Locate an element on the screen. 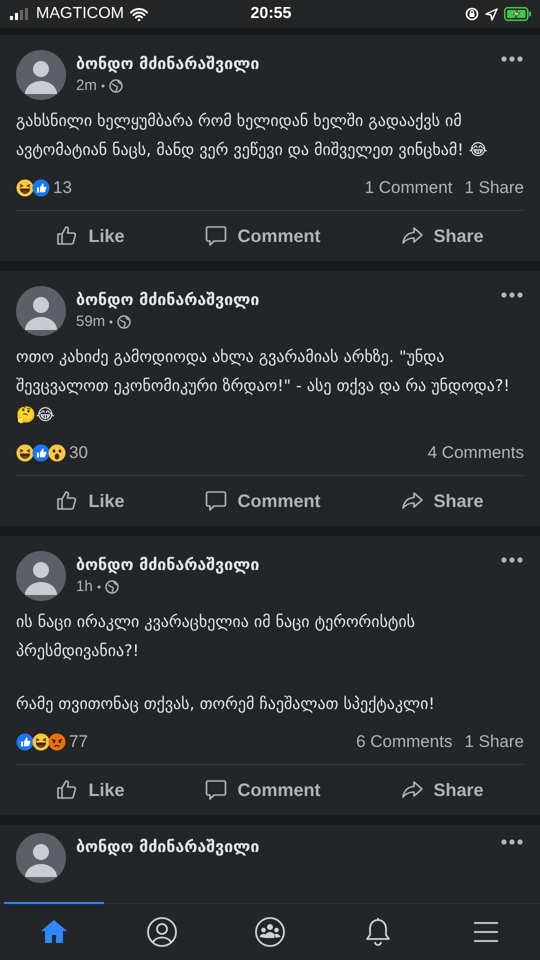 The image size is (540, 960). clock-time: 20:55 is located at coordinates (271, 14).